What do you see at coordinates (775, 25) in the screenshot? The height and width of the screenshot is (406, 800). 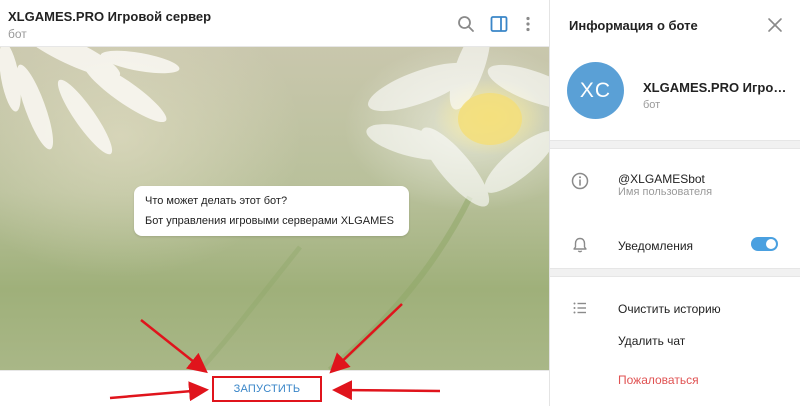 I see `close-icon` at bounding box center [775, 25].